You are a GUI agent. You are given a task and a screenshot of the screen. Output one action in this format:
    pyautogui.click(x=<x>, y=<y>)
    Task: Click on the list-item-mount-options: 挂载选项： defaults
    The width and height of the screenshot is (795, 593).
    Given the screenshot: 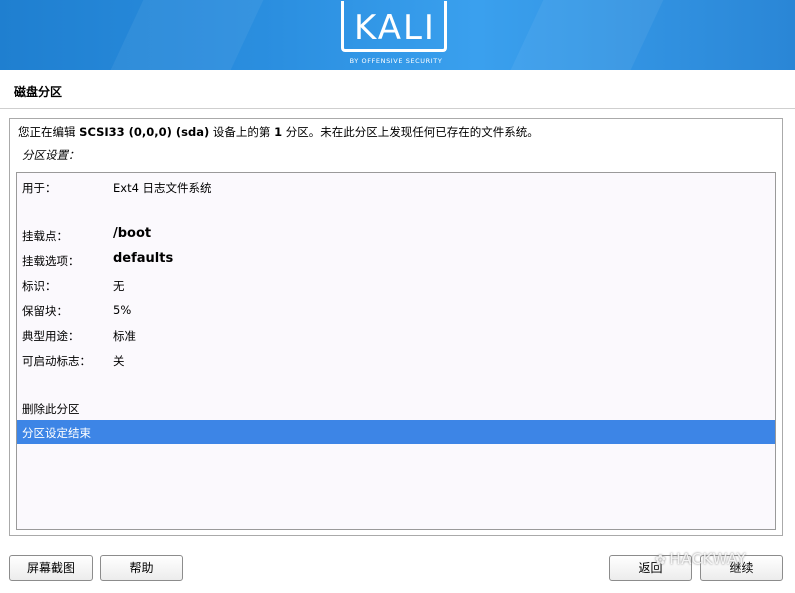 What is the action you would take?
    pyautogui.click(x=396, y=260)
    